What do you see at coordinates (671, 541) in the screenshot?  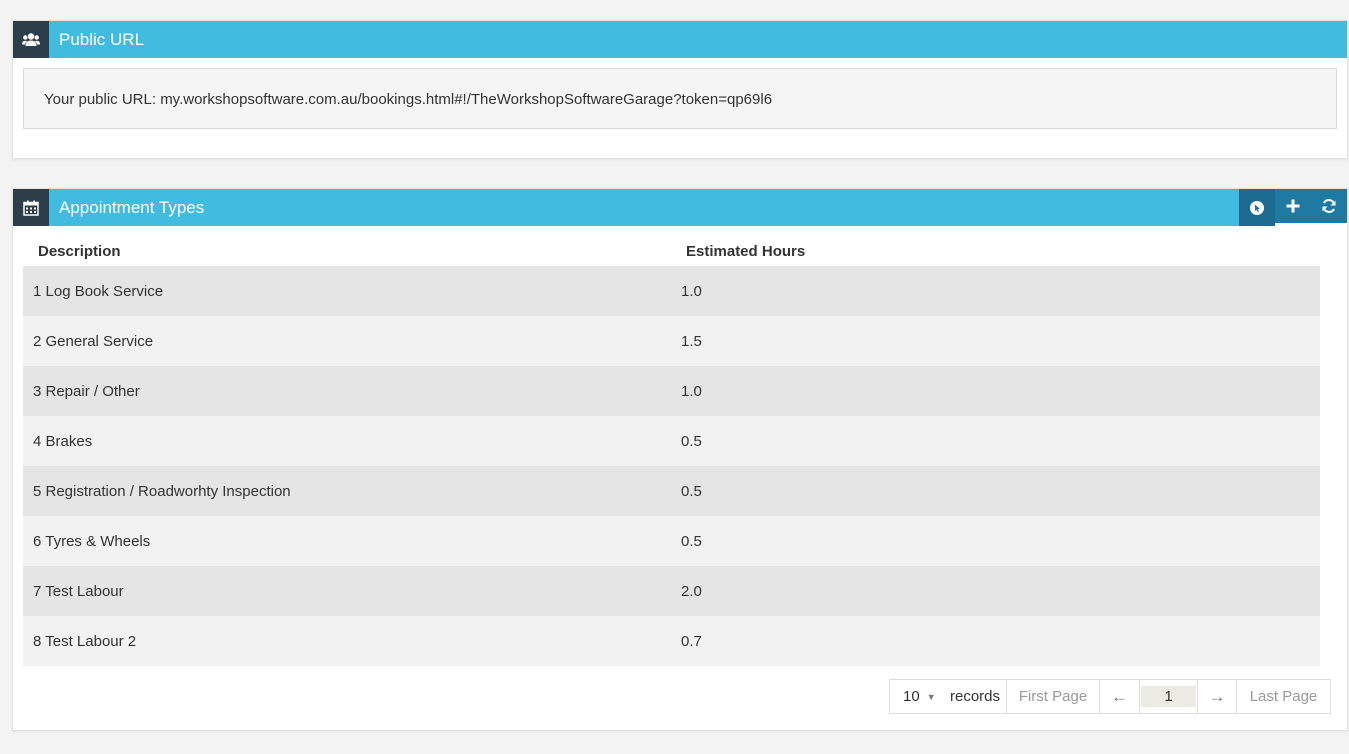 I see `table-row: 6 Tyres & Wheels 0.5` at bounding box center [671, 541].